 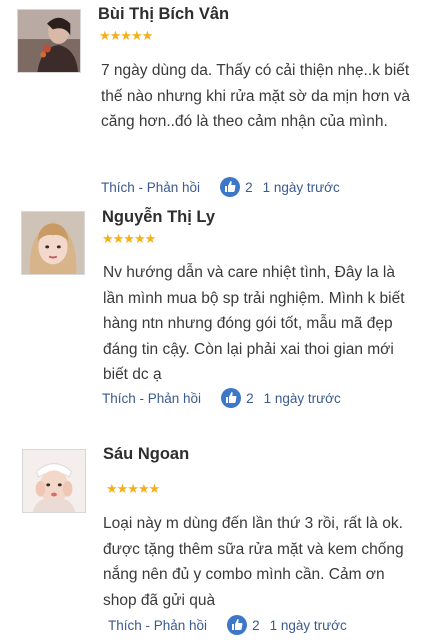 I want to click on reviewer-name: Sáu Ngoan, so click(x=146, y=454).